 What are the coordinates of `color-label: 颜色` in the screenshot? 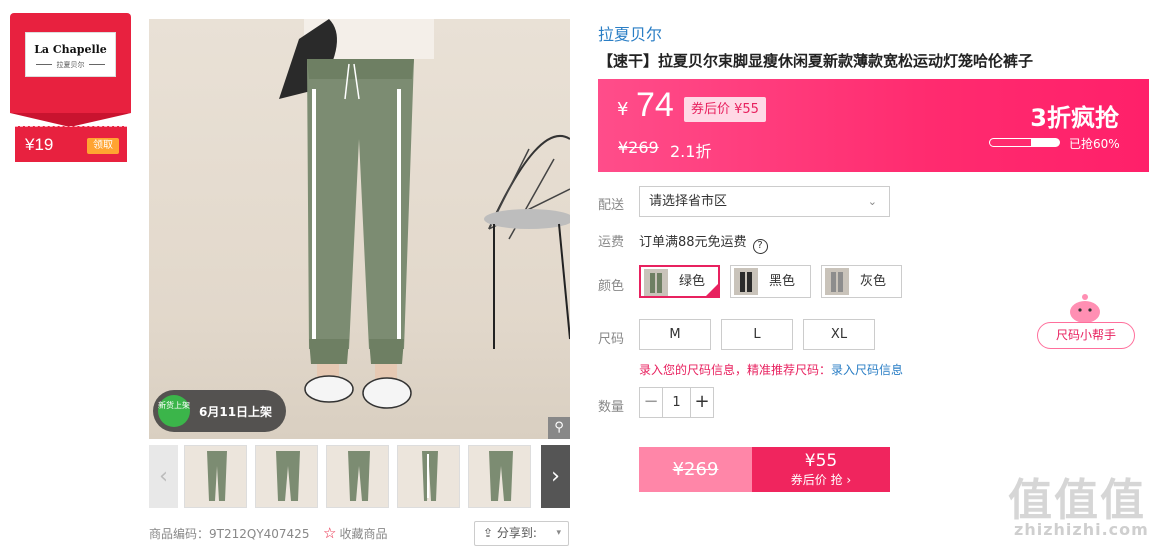 It's located at (611, 286).